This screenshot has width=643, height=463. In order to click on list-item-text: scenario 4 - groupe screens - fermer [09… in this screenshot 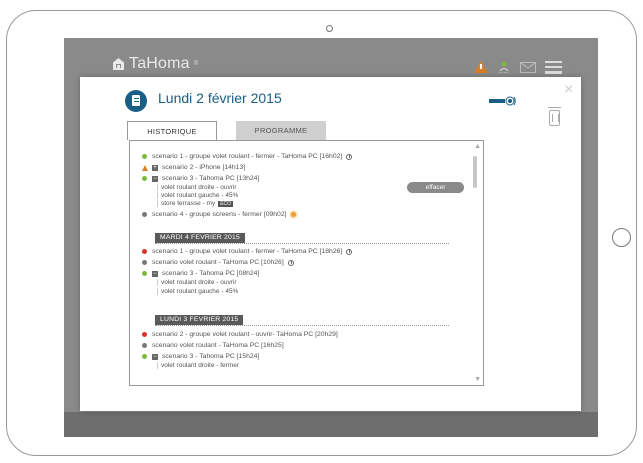, I will do `click(219, 214)`.